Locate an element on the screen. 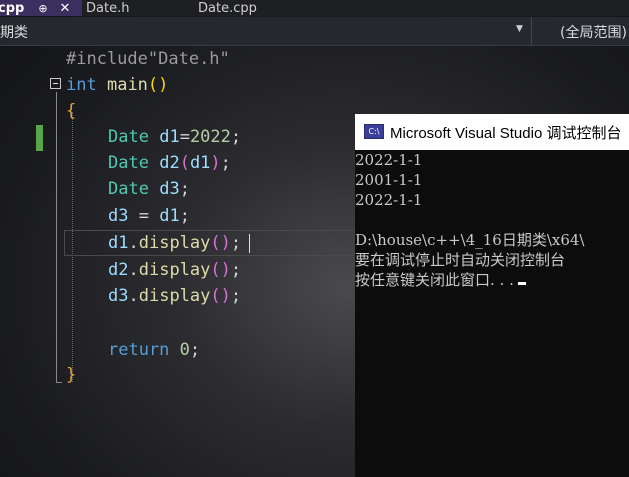 The width and height of the screenshot is (629, 477). pin-icon: ⊕ is located at coordinates (42, 8).